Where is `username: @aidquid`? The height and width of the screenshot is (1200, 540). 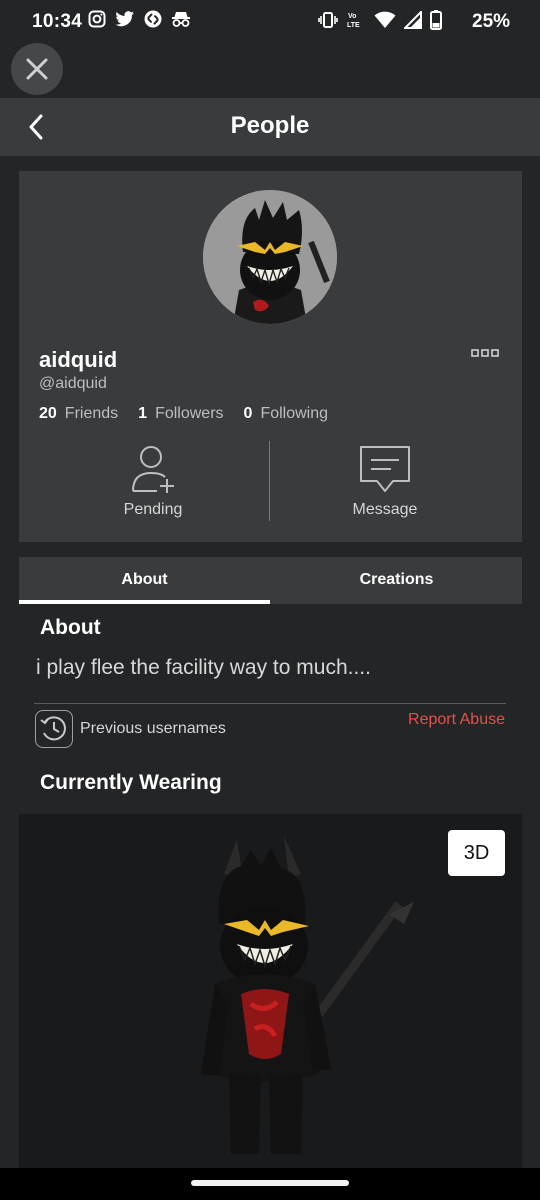 username: @aidquid is located at coordinates (73, 383).